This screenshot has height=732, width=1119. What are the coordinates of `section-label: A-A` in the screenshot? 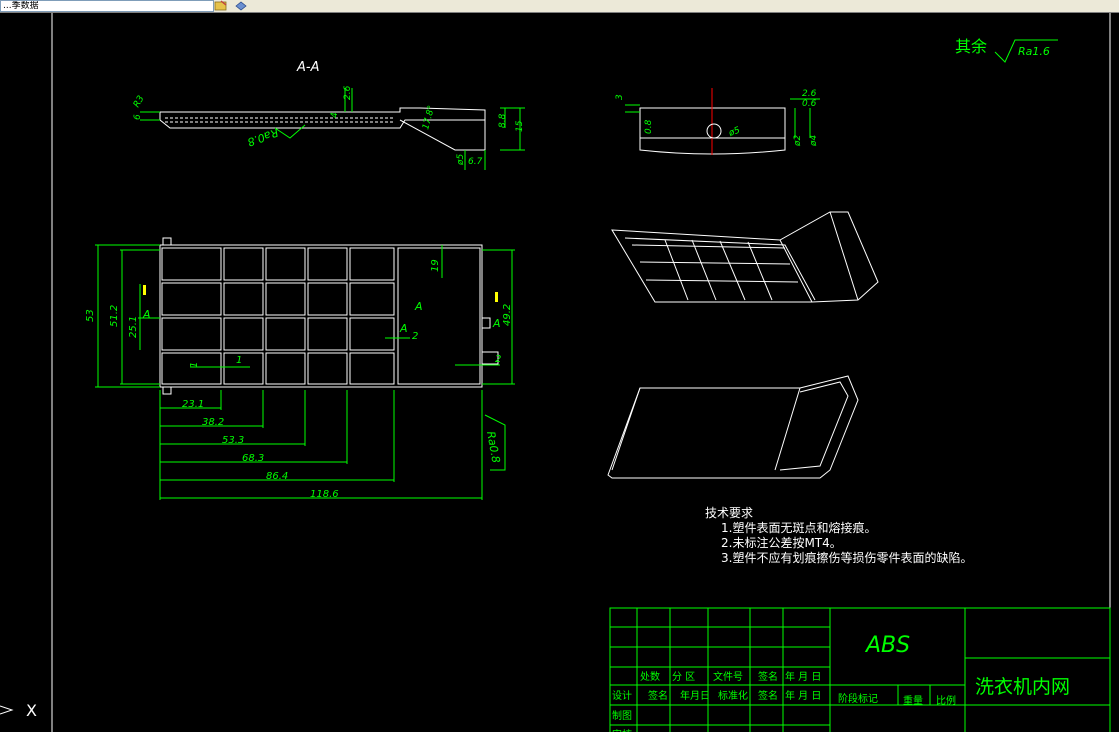 It's located at (307, 67).